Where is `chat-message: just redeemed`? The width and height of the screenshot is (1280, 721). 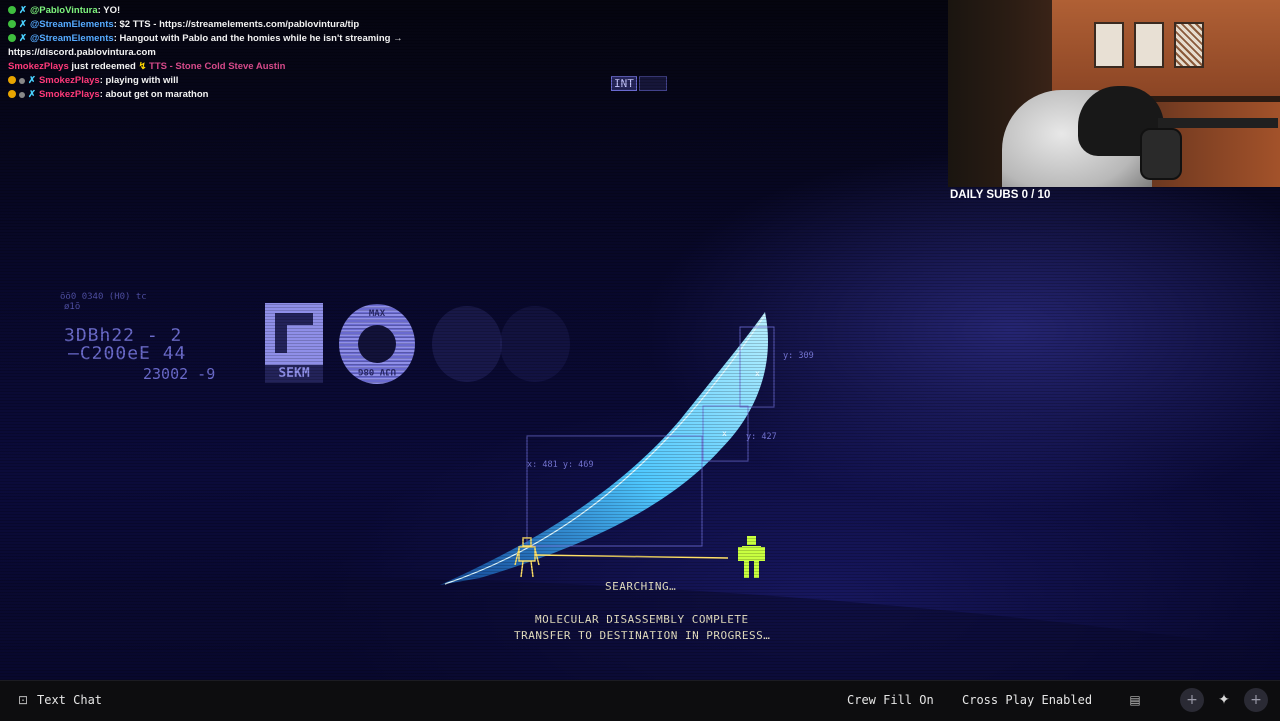 chat-message: just redeemed is located at coordinates (103, 66).